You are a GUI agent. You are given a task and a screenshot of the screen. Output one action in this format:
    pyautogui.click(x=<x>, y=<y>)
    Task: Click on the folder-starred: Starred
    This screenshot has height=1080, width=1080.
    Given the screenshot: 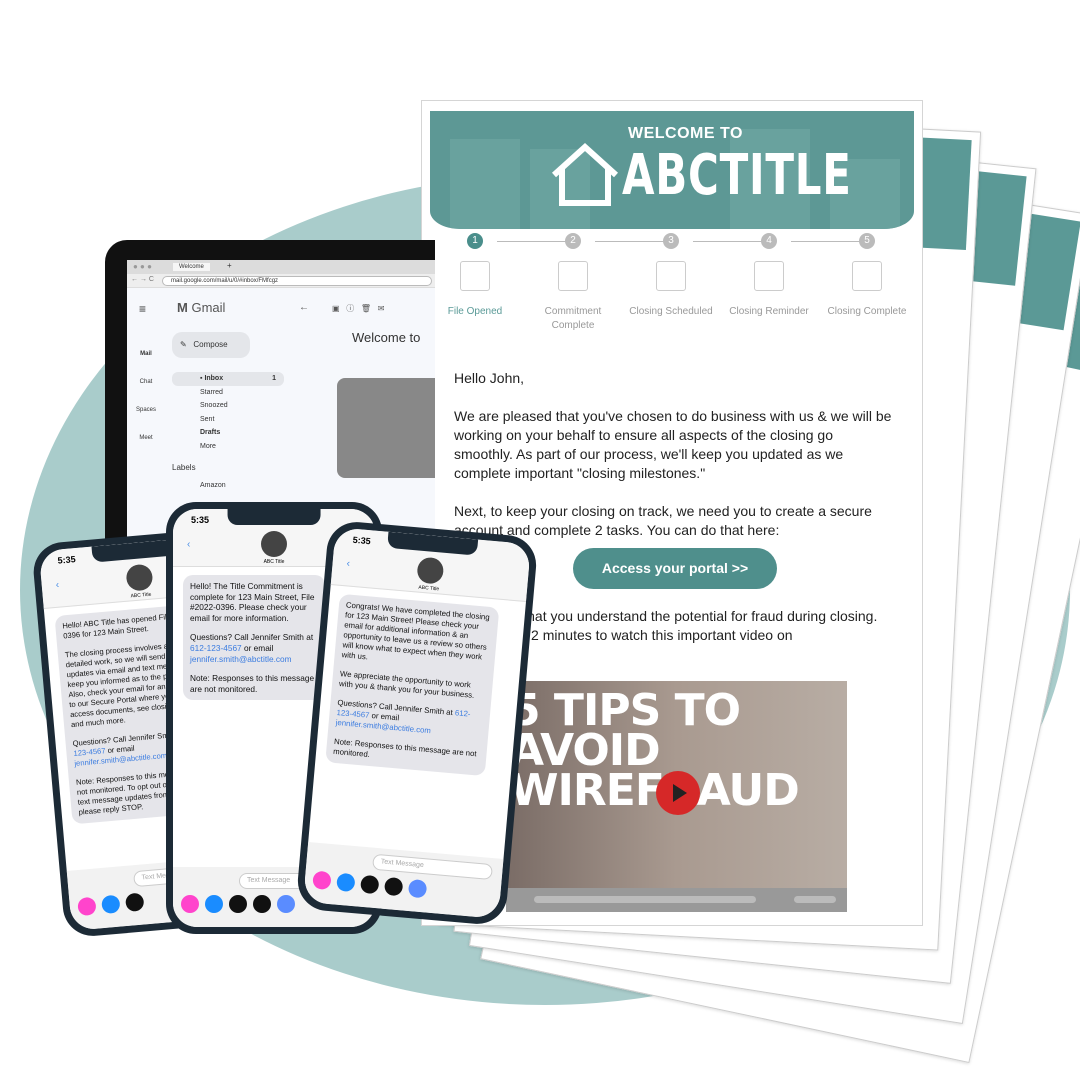 What is the action you would take?
    pyautogui.click(x=211, y=392)
    